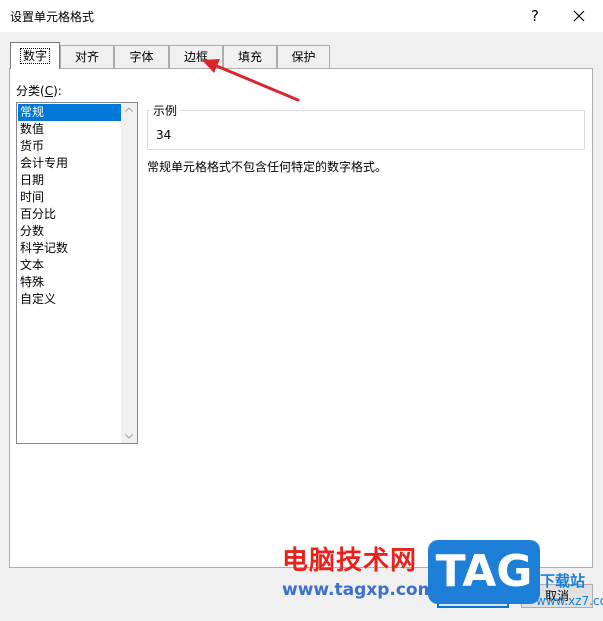 This screenshot has height=621, width=603. What do you see at coordinates (69, 146) in the screenshot?
I see `list-item: 货币` at bounding box center [69, 146].